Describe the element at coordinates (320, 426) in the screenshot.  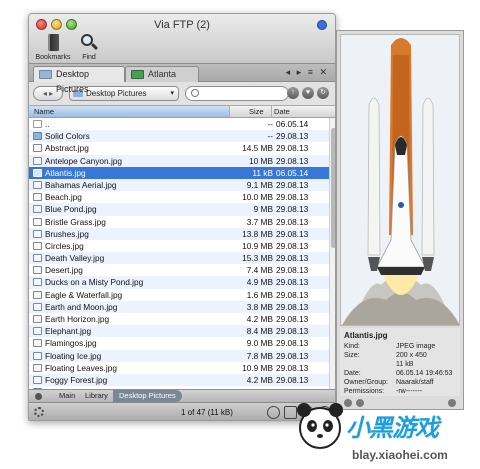
I see `panda-logo` at that location.